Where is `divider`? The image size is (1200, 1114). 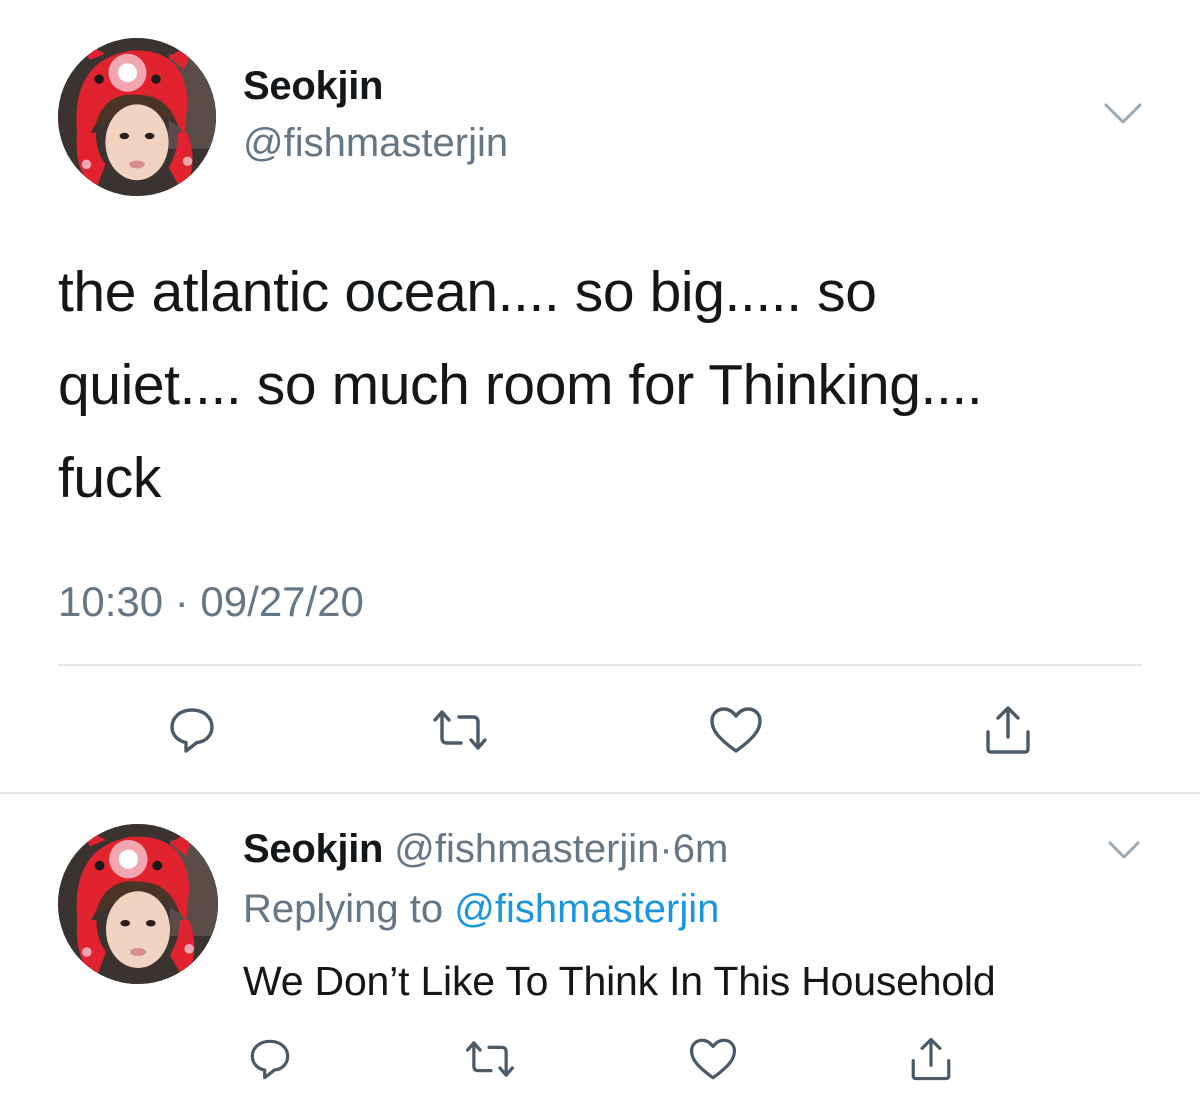 divider is located at coordinates (600, 665).